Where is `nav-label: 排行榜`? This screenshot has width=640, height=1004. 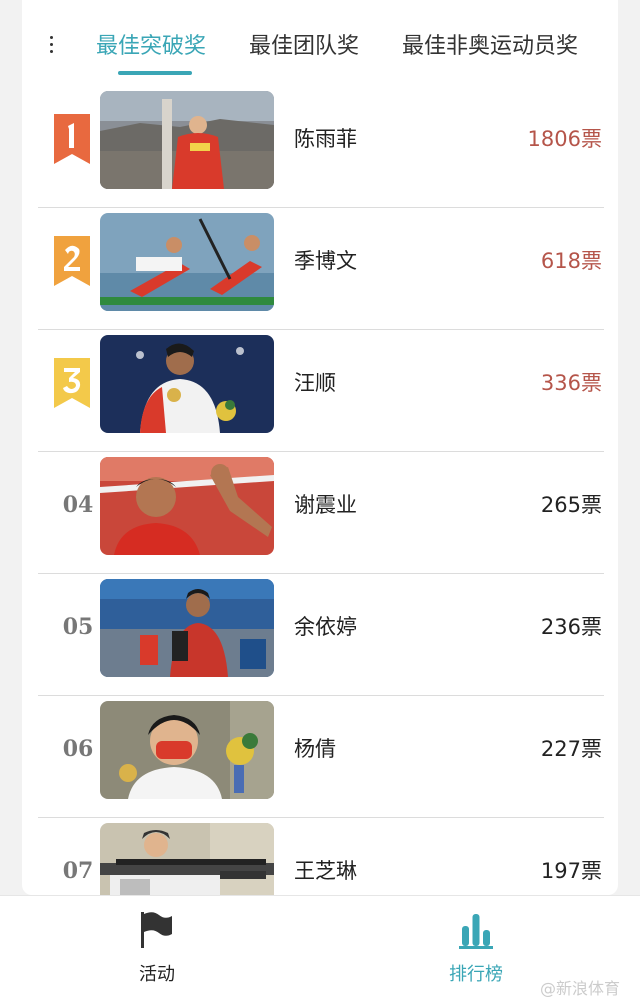 nav-label: 排行榜 is located at coordinates (476, 974).